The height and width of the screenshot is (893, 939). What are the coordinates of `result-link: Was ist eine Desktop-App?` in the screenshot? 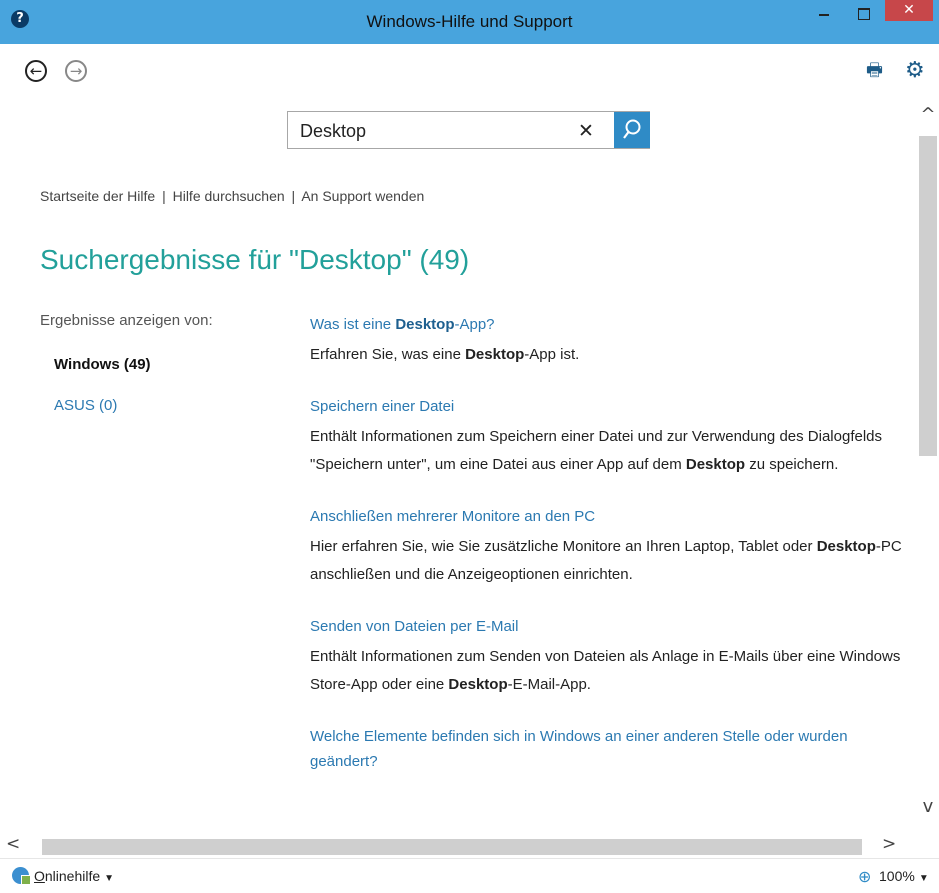 It's located at (607, 324).